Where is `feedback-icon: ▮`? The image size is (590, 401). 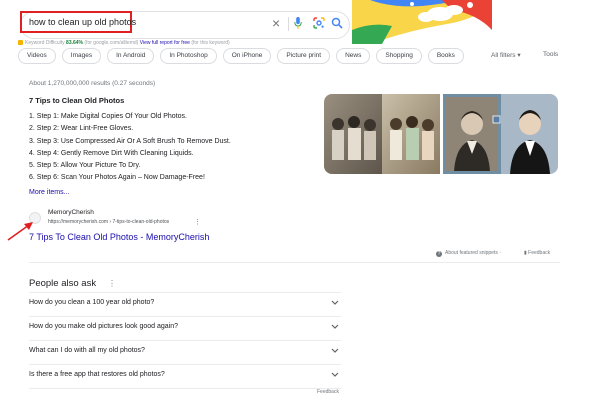 feedback-icon: ▮ is located at coordinates (525, 253).